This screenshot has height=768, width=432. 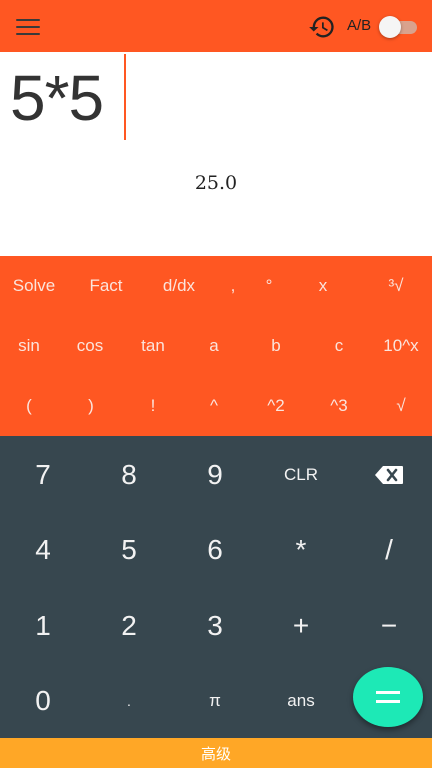 I want to click on digit-8-key: 8, so click(x=129, y=474).